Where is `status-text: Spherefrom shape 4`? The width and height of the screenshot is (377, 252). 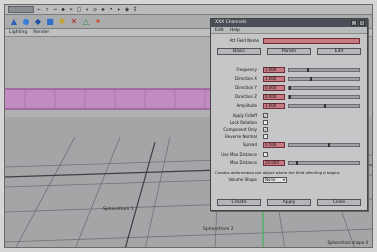 status-text: Spherefrom shape 4 is located at coordinates (347, 242).